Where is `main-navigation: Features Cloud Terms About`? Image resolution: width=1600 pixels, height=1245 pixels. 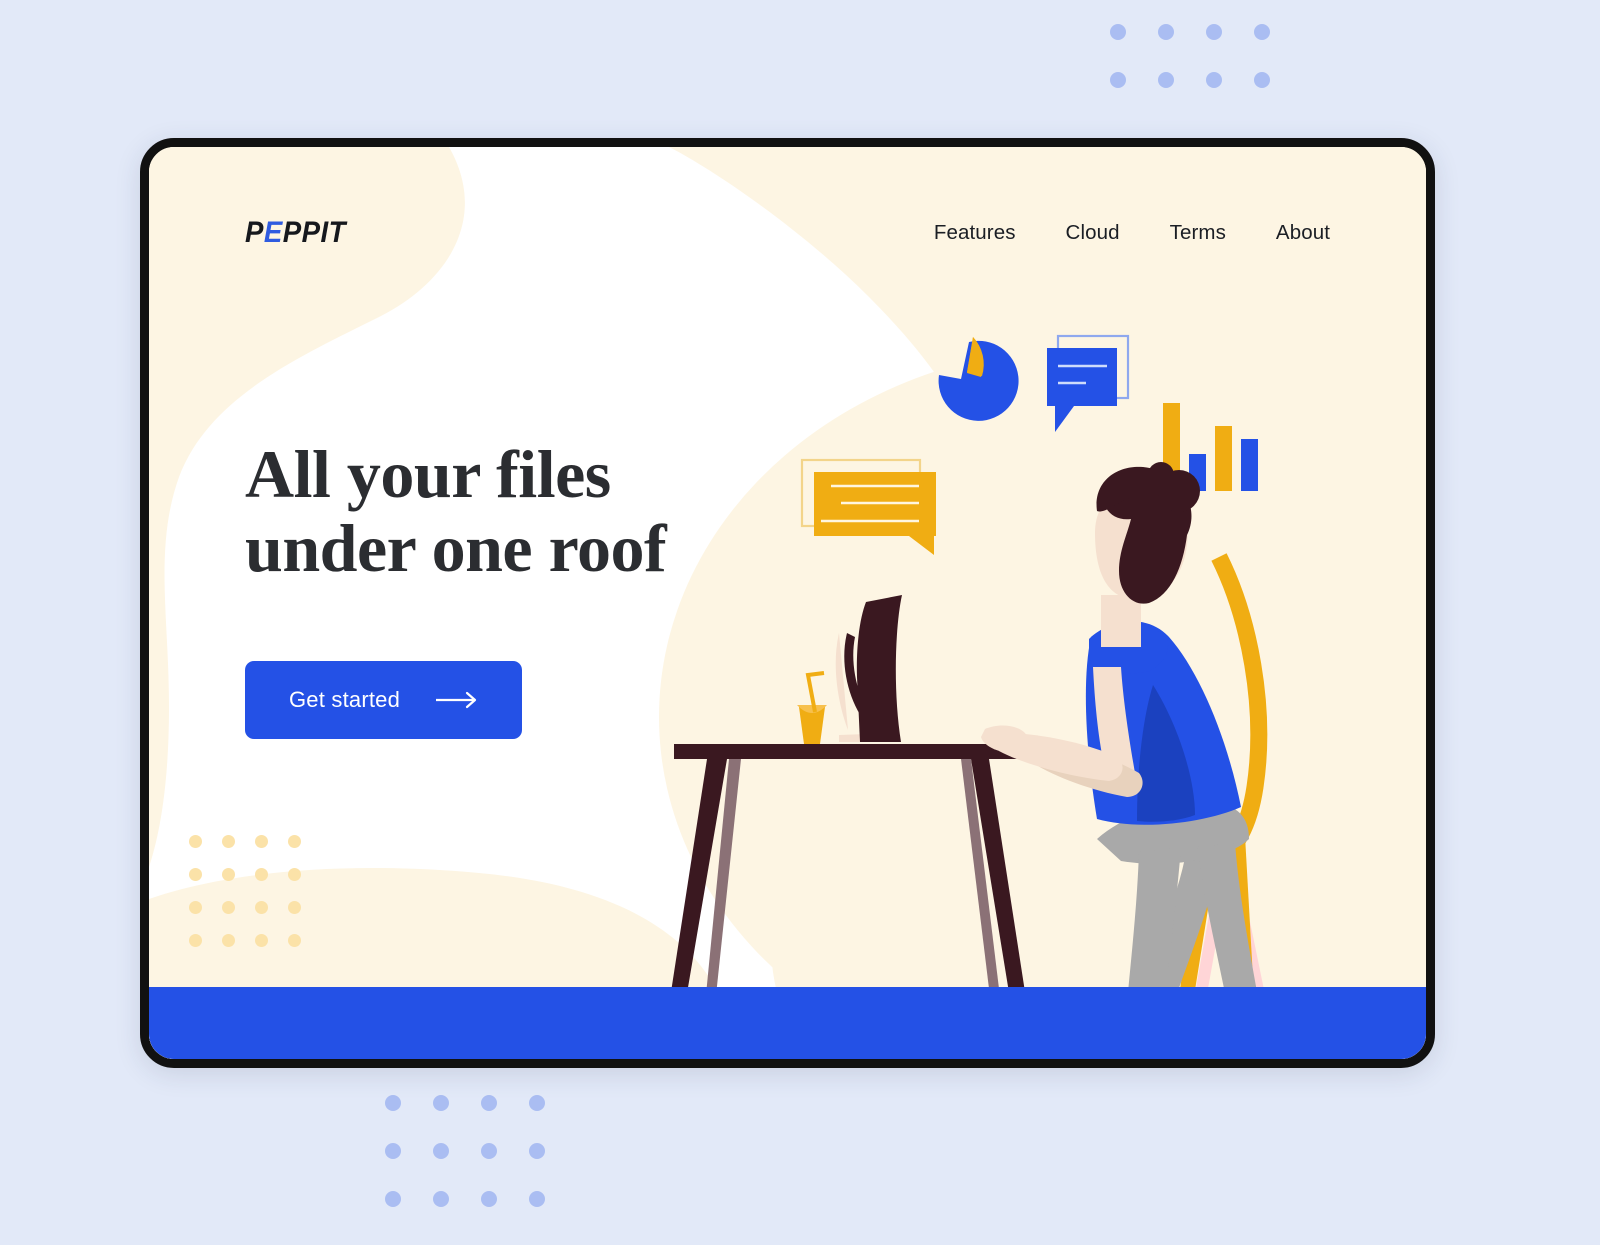
main-navigation: Features Cloud Terms About is located at coordinates (1132, 233).